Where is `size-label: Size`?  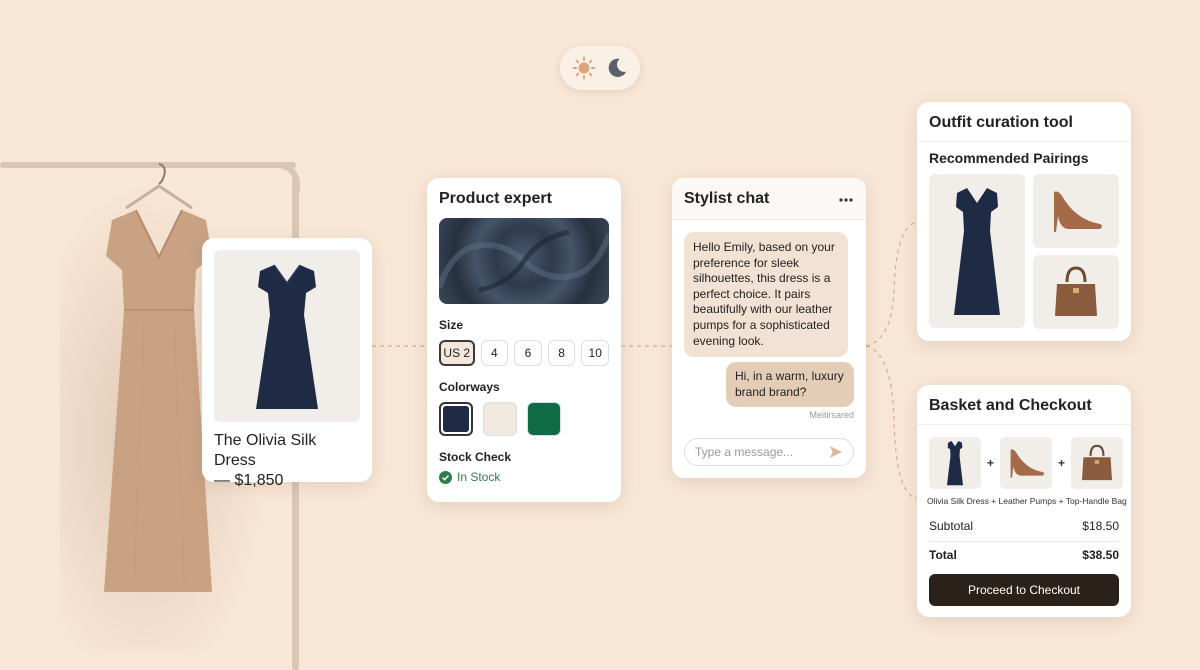
size-label: Size is located at coordinates (451, 325).